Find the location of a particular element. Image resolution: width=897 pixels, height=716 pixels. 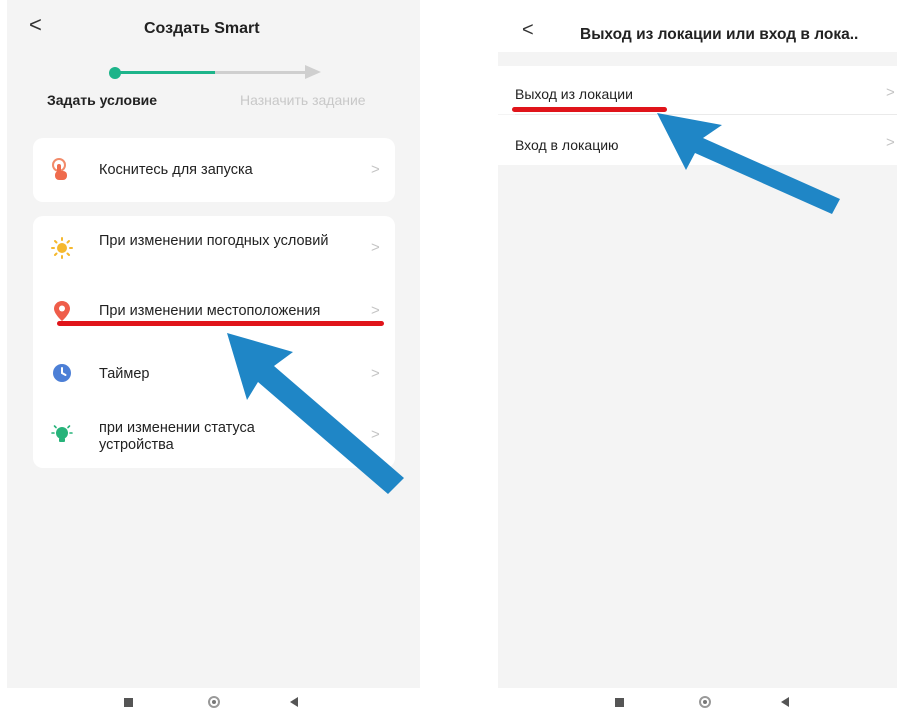

list-item-location: При изменении местоположения > is located at coordinates (214, 312).